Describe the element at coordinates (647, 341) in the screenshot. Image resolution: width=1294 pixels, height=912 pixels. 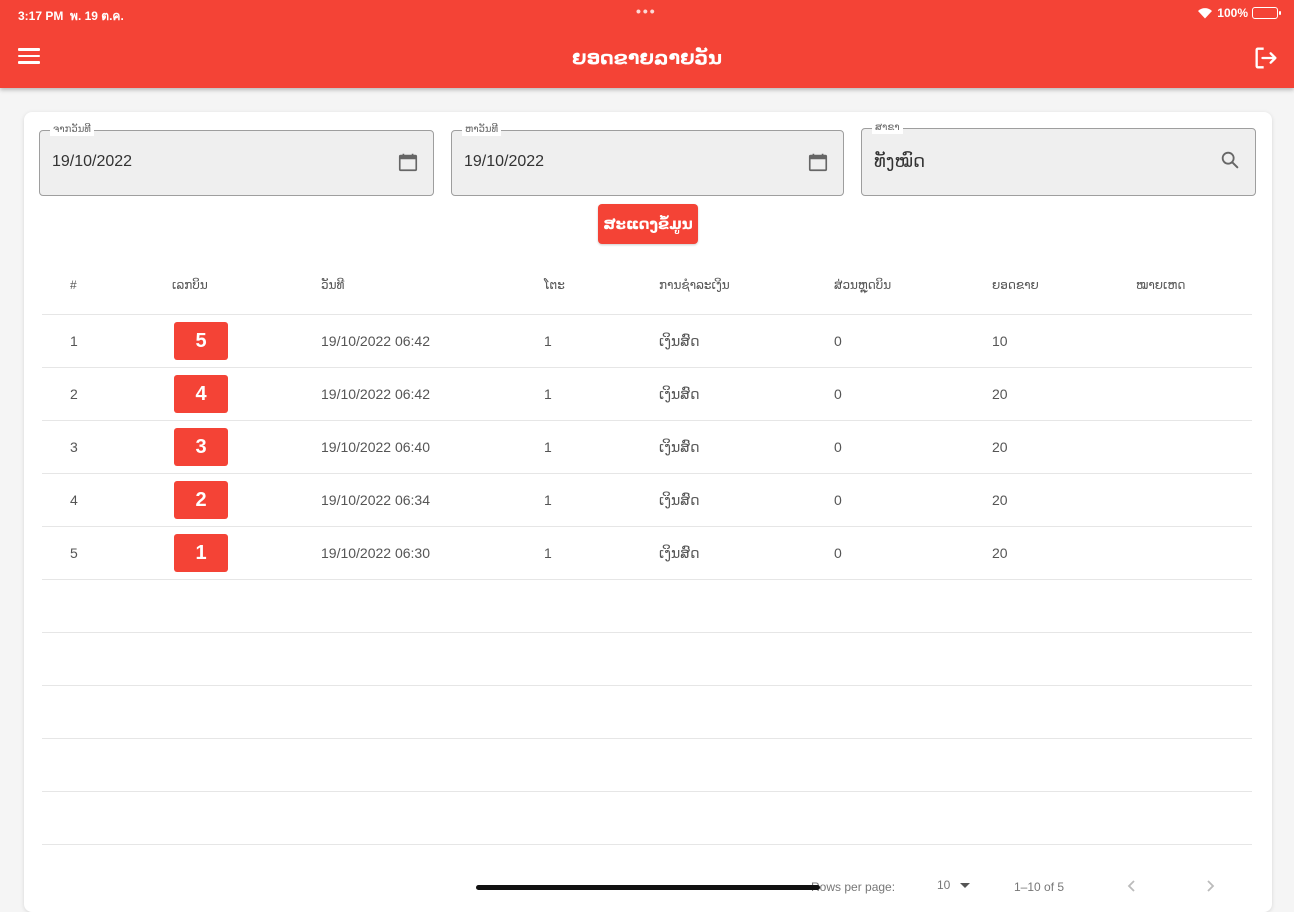
I see `table-row: 1 5 19/10/2022 06:42 1 ເງິນສົດ 0 10` at that location.